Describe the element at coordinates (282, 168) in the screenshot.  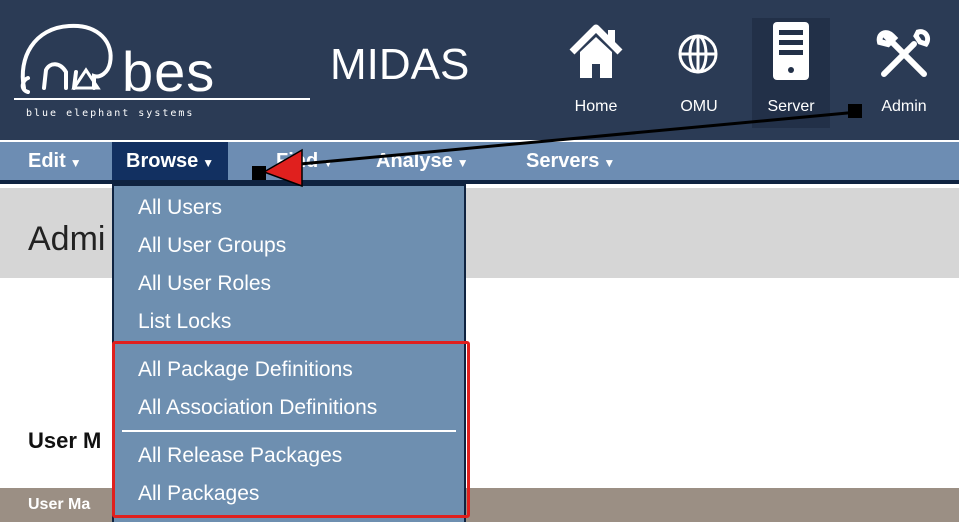
I see `arrow-head-icon` at that location.